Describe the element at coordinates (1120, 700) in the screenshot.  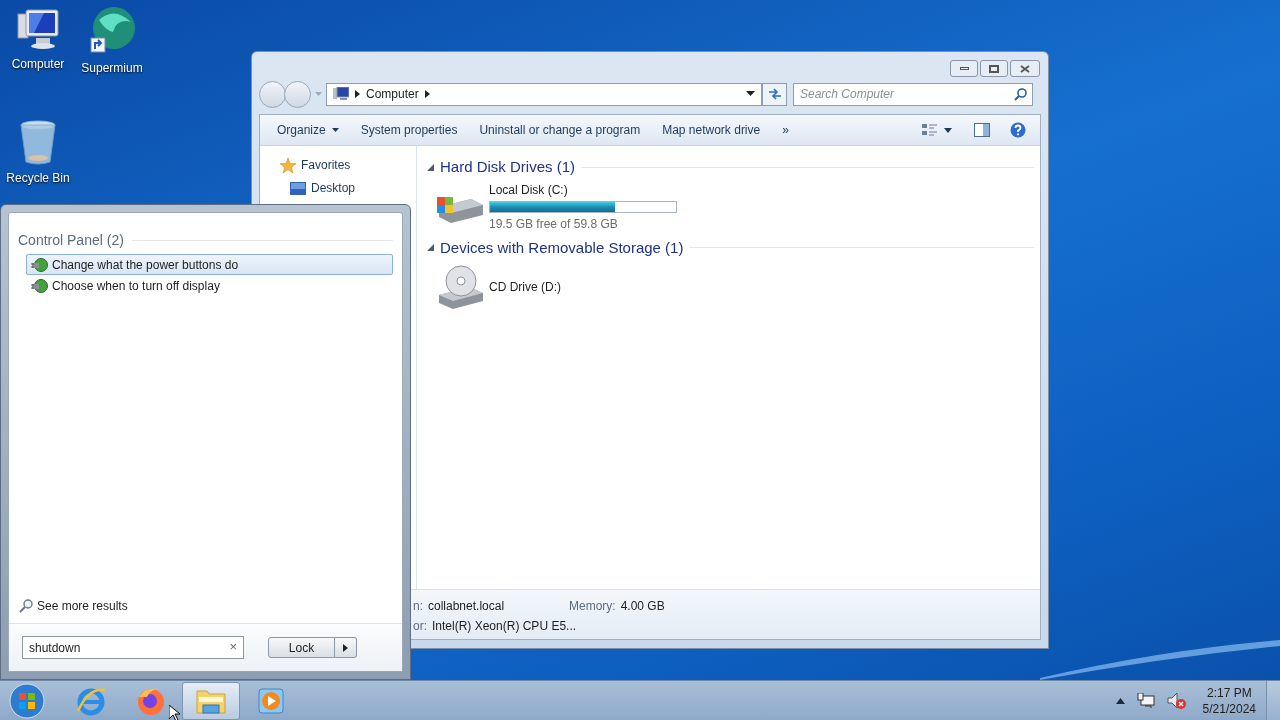
I see `show-hidden-icons-icon` at that location.